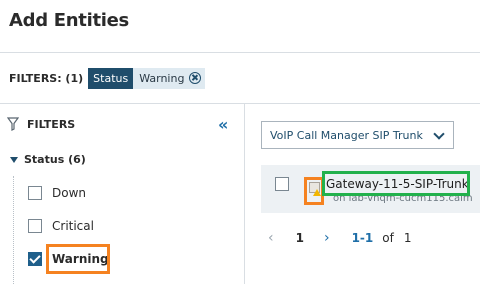 The image size is (480, 284). Describe the element at coordinates (271, 238) in the screenshot. I see `prev-page-icon: ‹` at that location.